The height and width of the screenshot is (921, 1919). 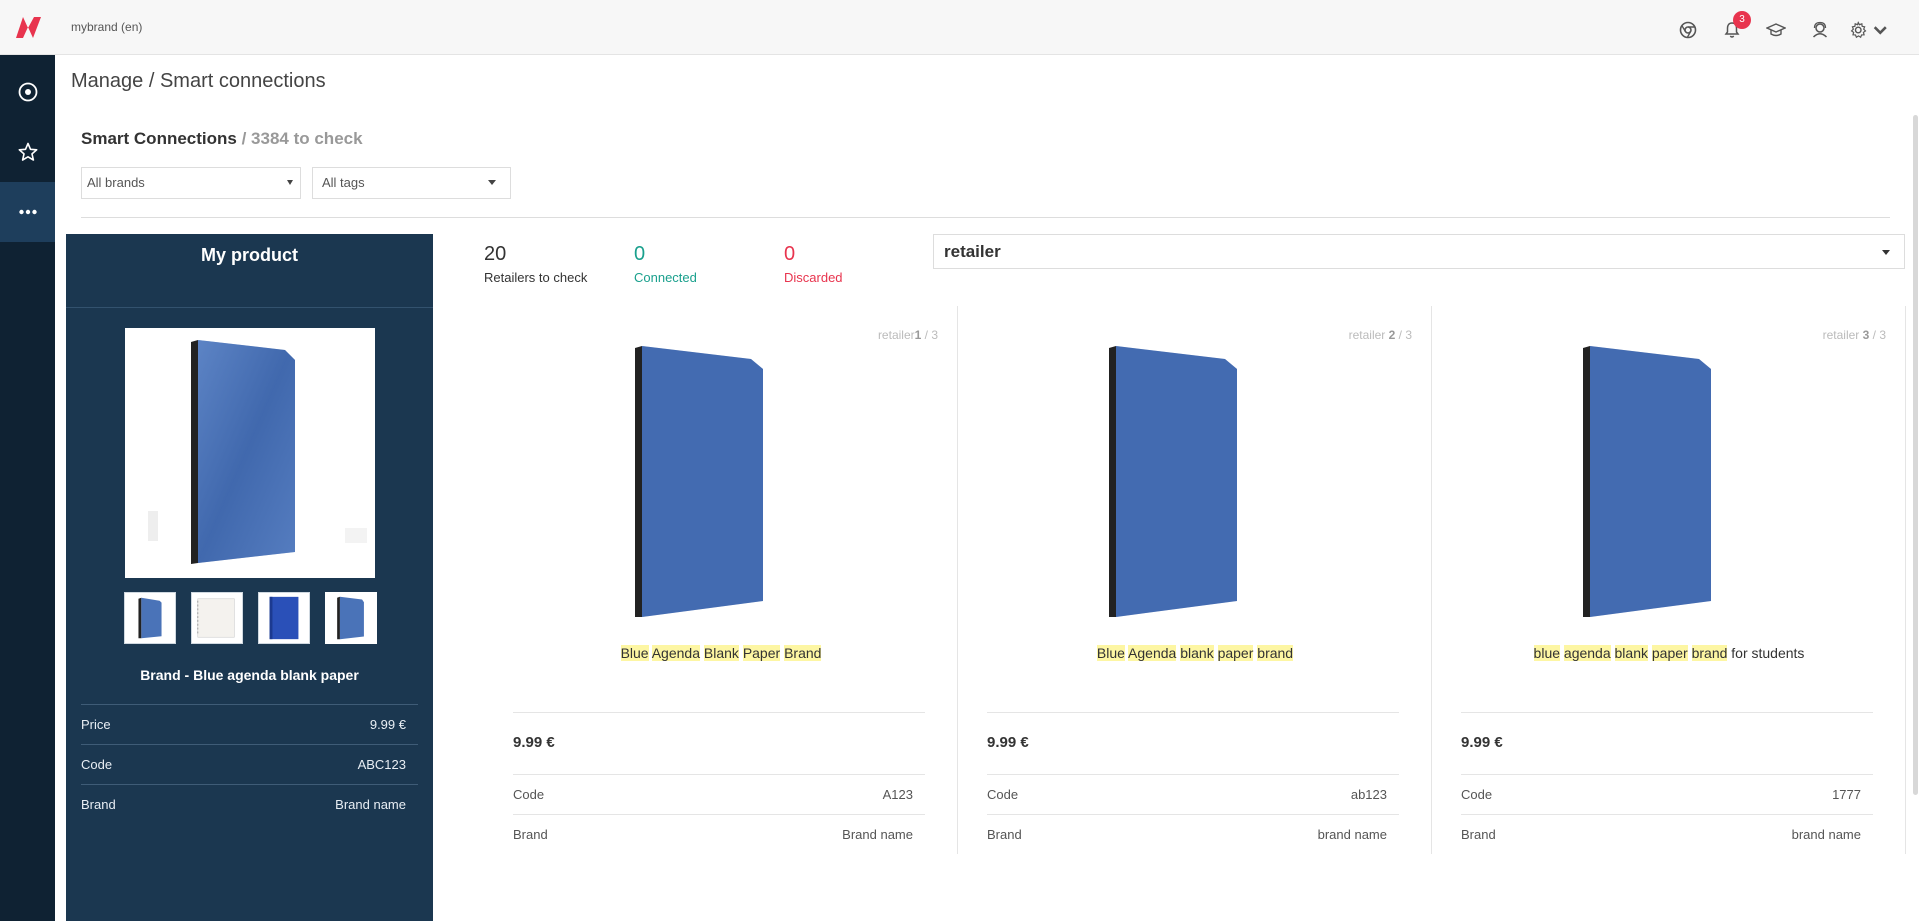 What do you see at coordinates (411, 183) in the screenshot?
I see `tags-filter-select: All tags` at bounding box center [411, 183].